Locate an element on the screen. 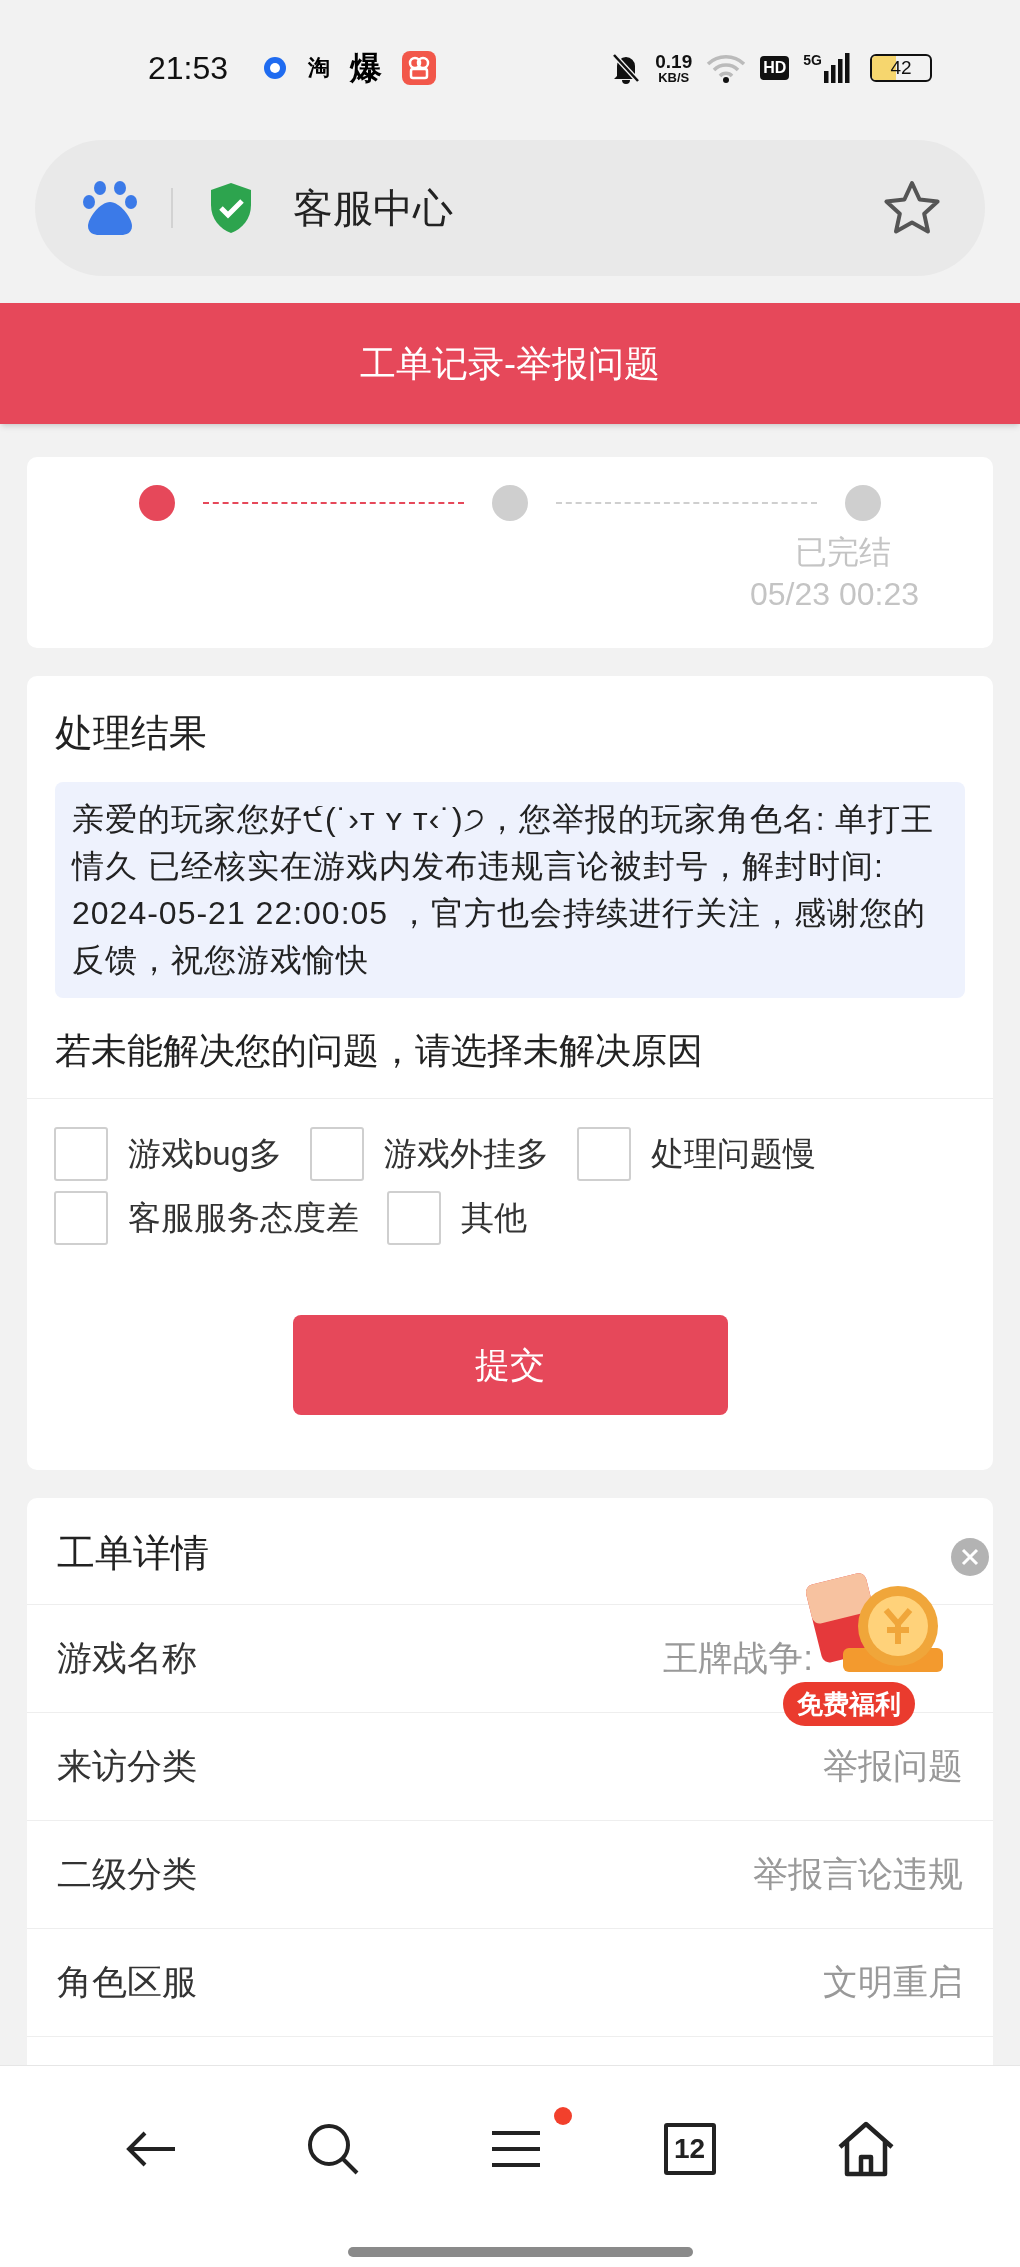  home-icon is located at coordinates (866, 2149).